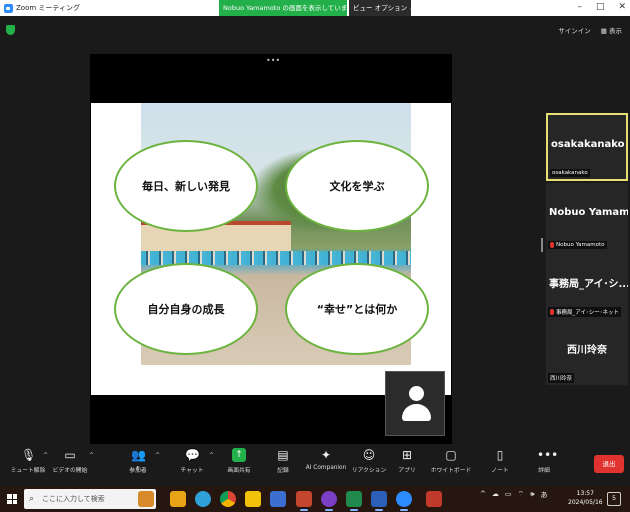 This screenshot has width=630, height=512. I want to click on zoom-logo-icon, so click(8, 8).